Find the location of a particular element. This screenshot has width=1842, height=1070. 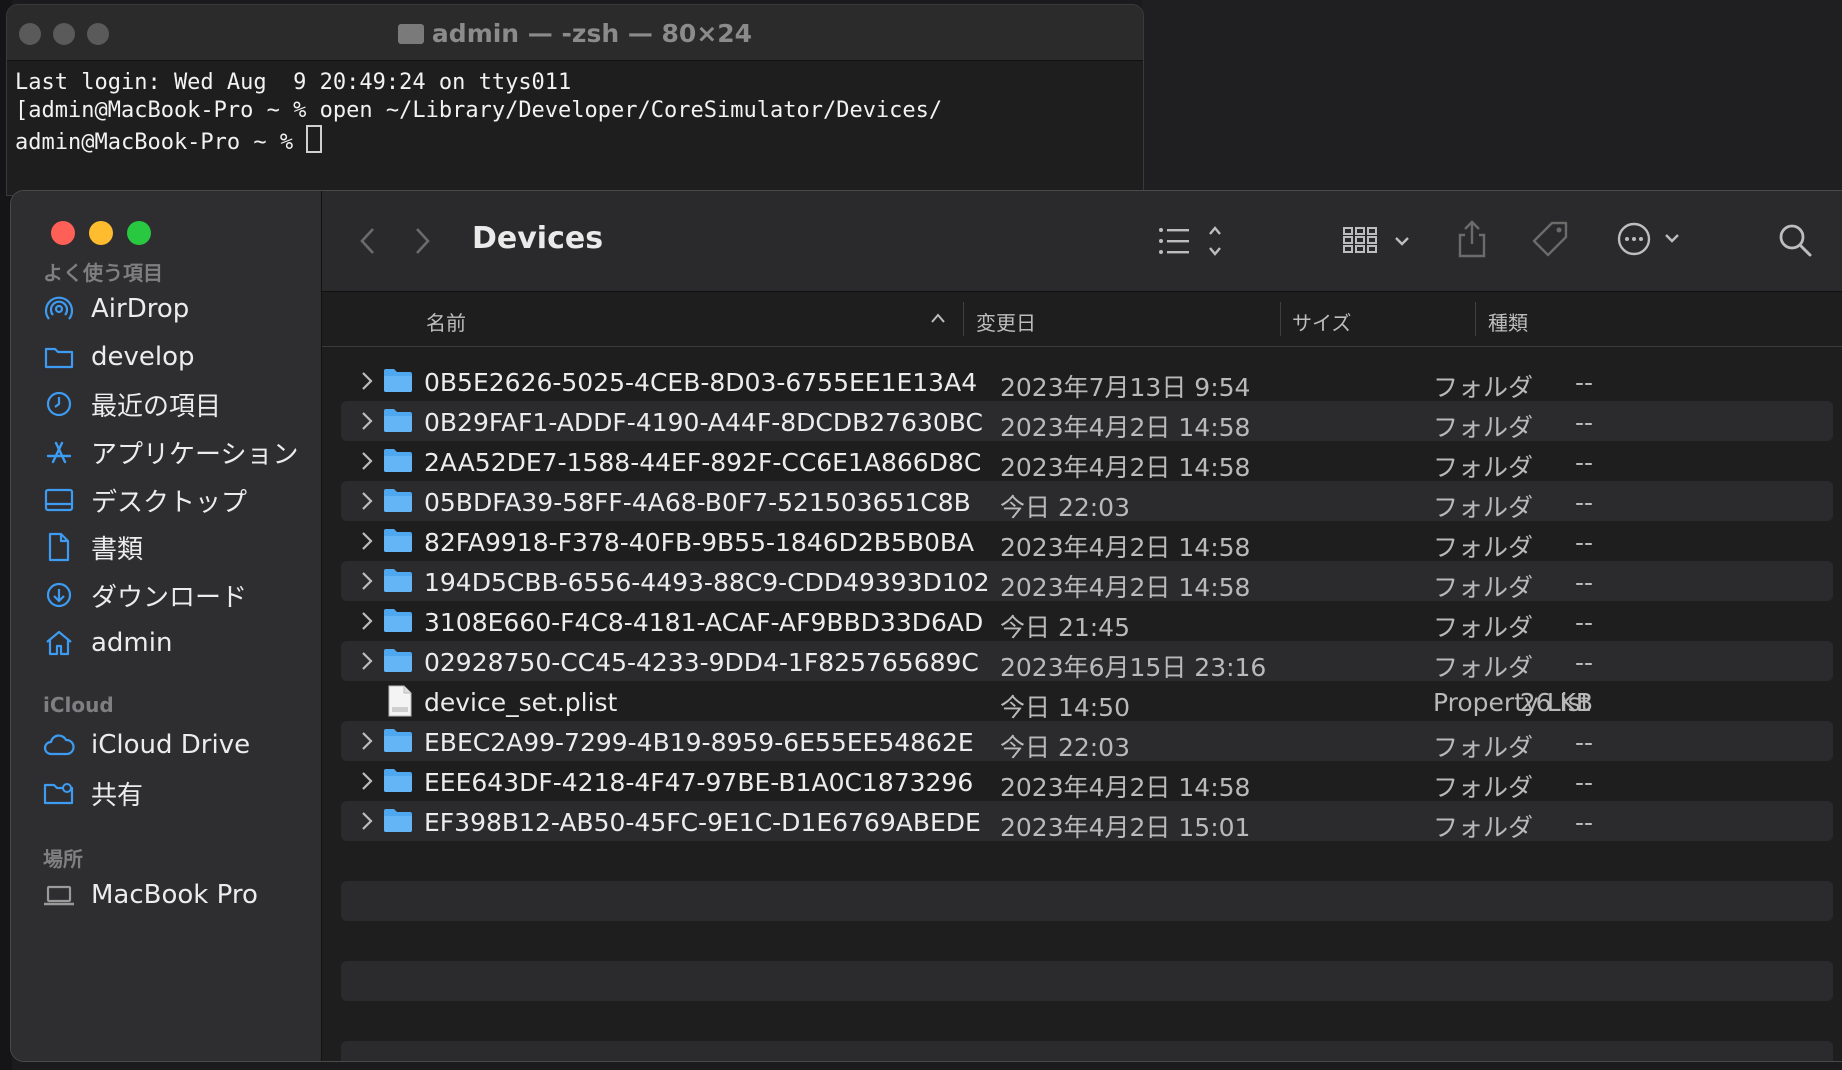

group-button is located at coordinates (1378, 241).